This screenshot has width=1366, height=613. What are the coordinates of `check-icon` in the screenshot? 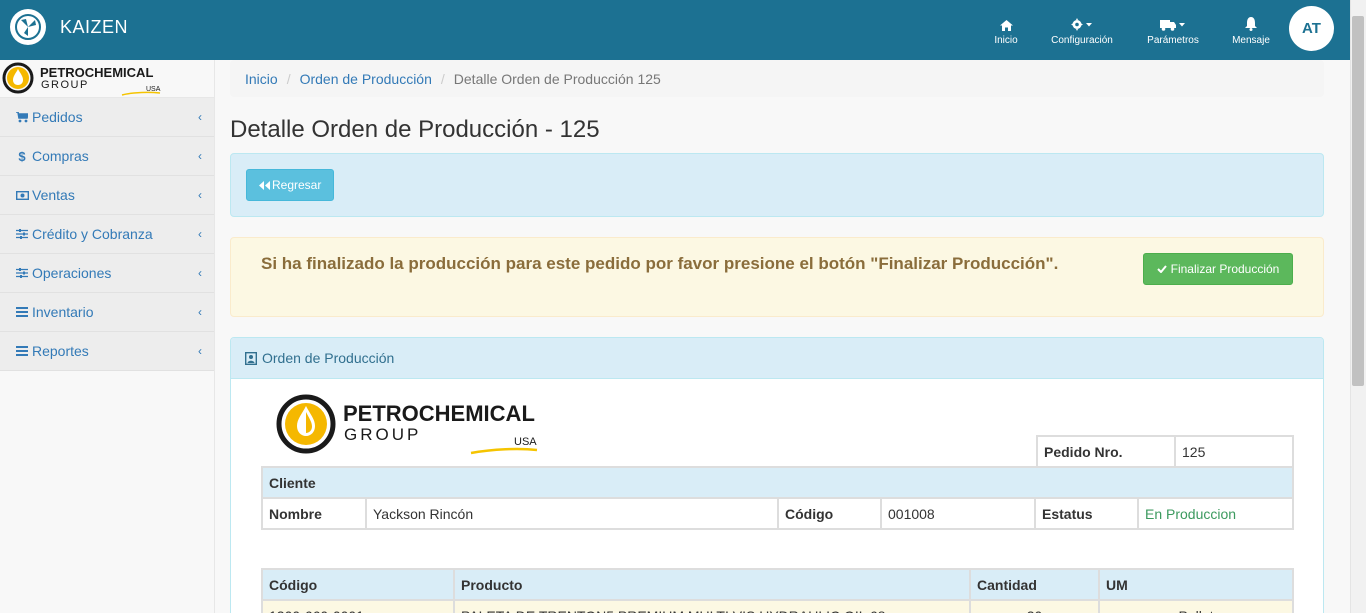 It's located at (1161, 269).